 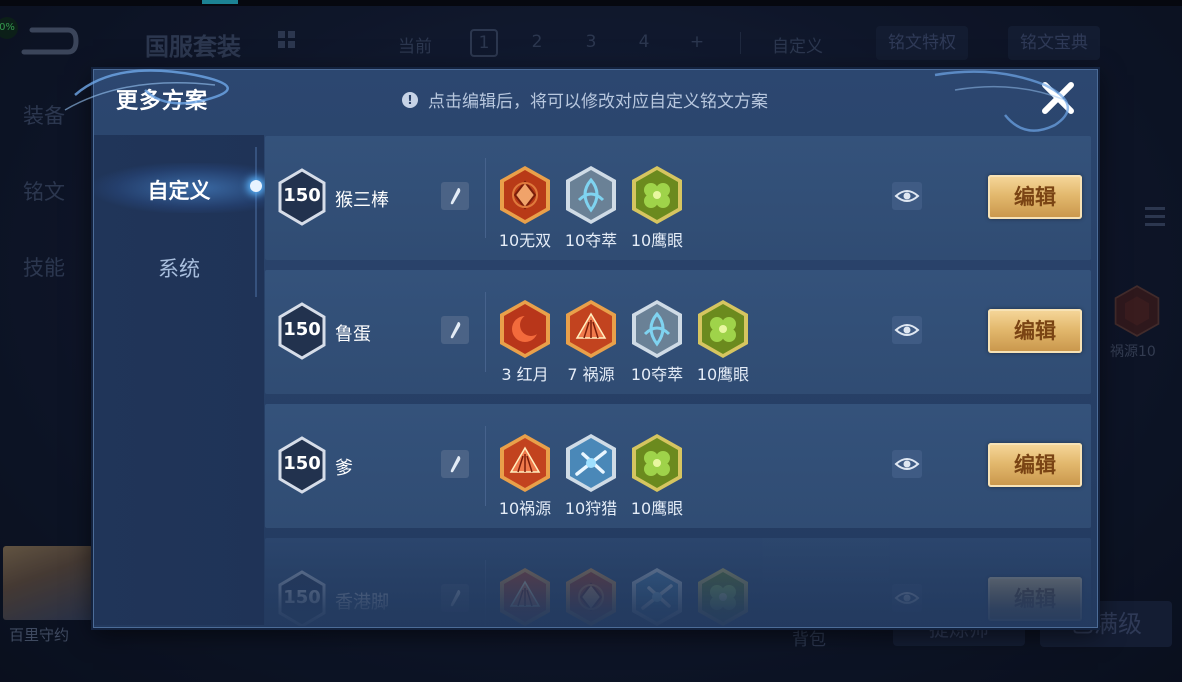 What do you see at coordinates (39, 634) in the screenshot?
I see `hero-name: 百里守约` at bounding box center [39, 634].